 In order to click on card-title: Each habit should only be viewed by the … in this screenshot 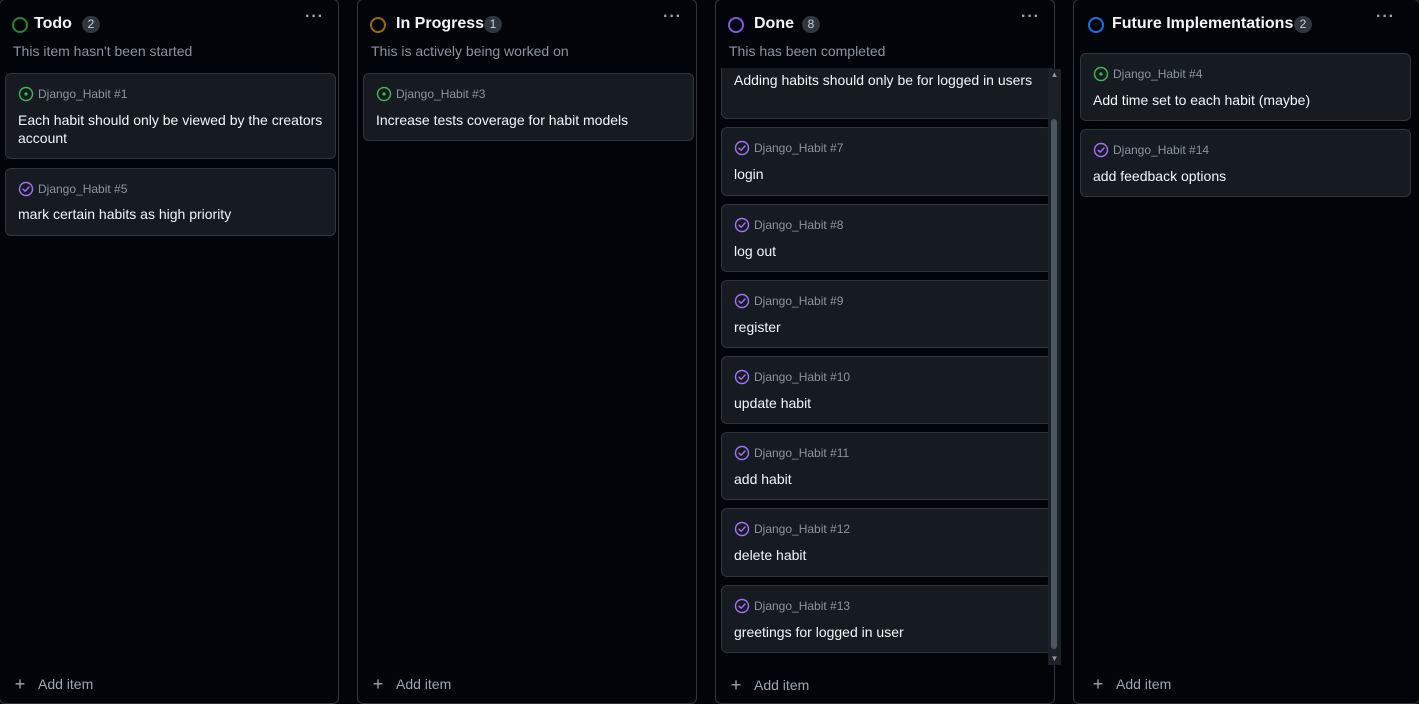, I will do `click(170, 129)`.